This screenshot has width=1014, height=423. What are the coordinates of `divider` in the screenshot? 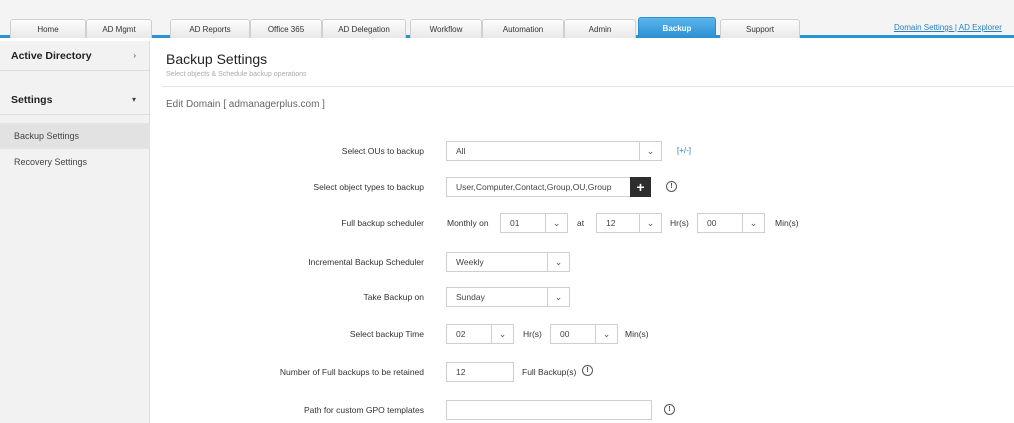 It's located at (588, 86).